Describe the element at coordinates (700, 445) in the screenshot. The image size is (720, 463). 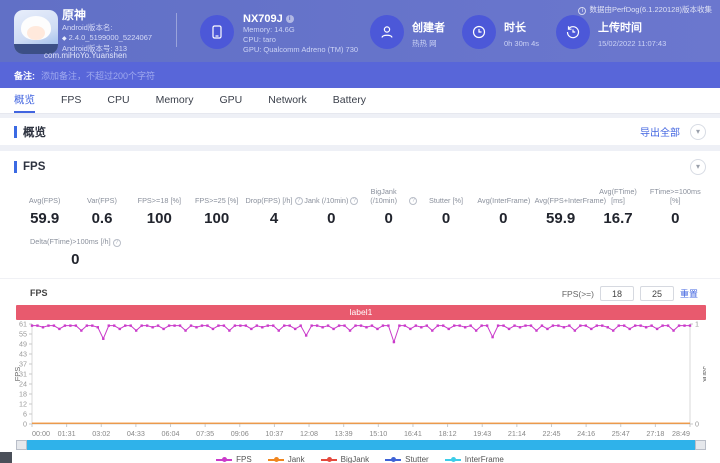
I see `scrollbar-right-handle` at that location.